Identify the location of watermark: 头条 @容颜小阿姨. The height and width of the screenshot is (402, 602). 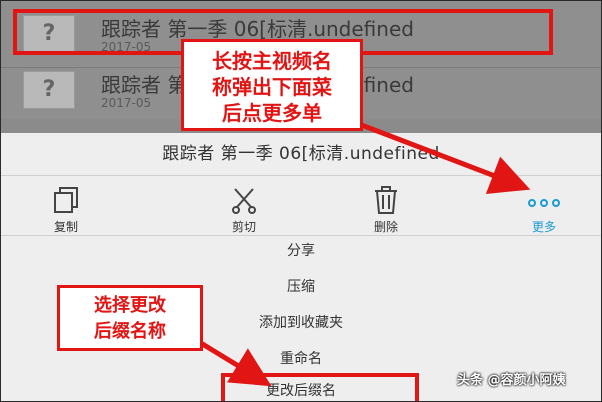
(511, 380).